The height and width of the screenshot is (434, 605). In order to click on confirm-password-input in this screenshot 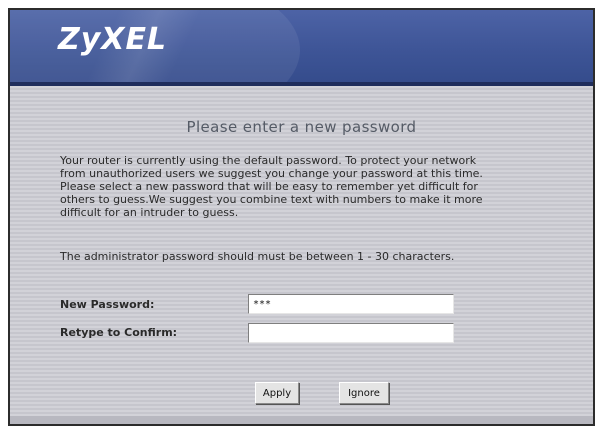, I will do `click(351, 333)`.